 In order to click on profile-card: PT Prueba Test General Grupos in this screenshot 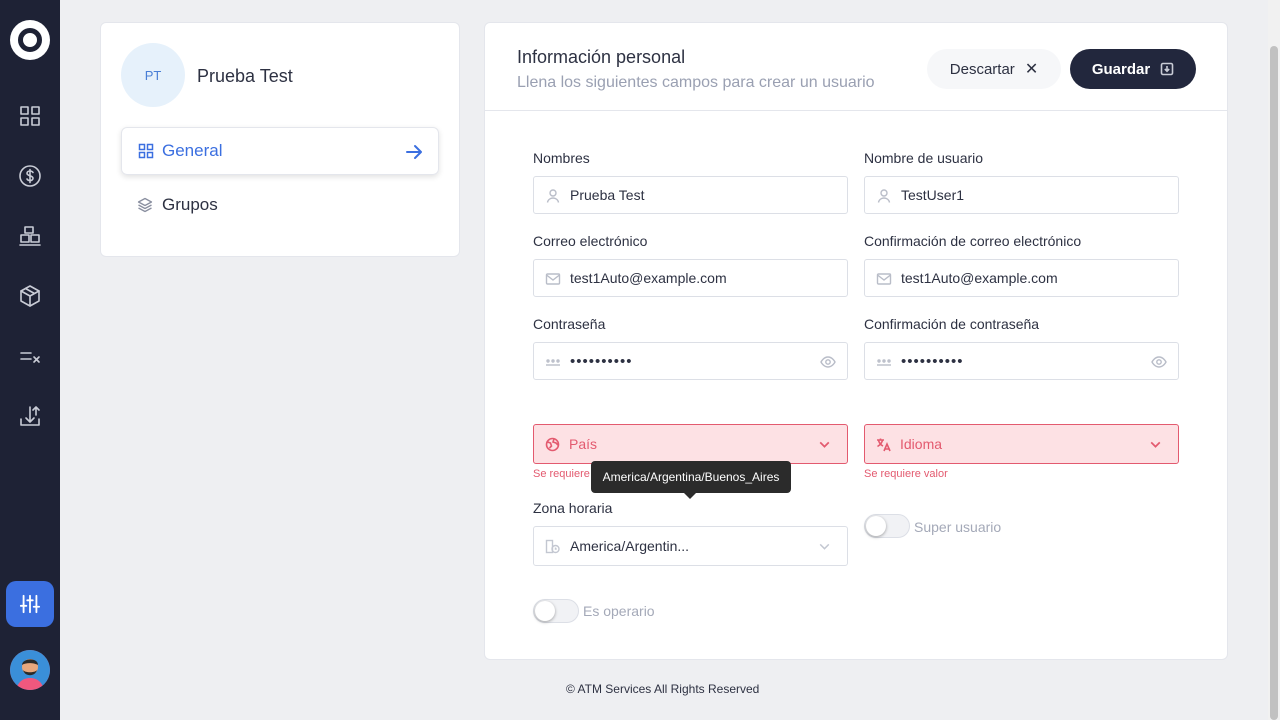, I will do `click(280, 139)`.